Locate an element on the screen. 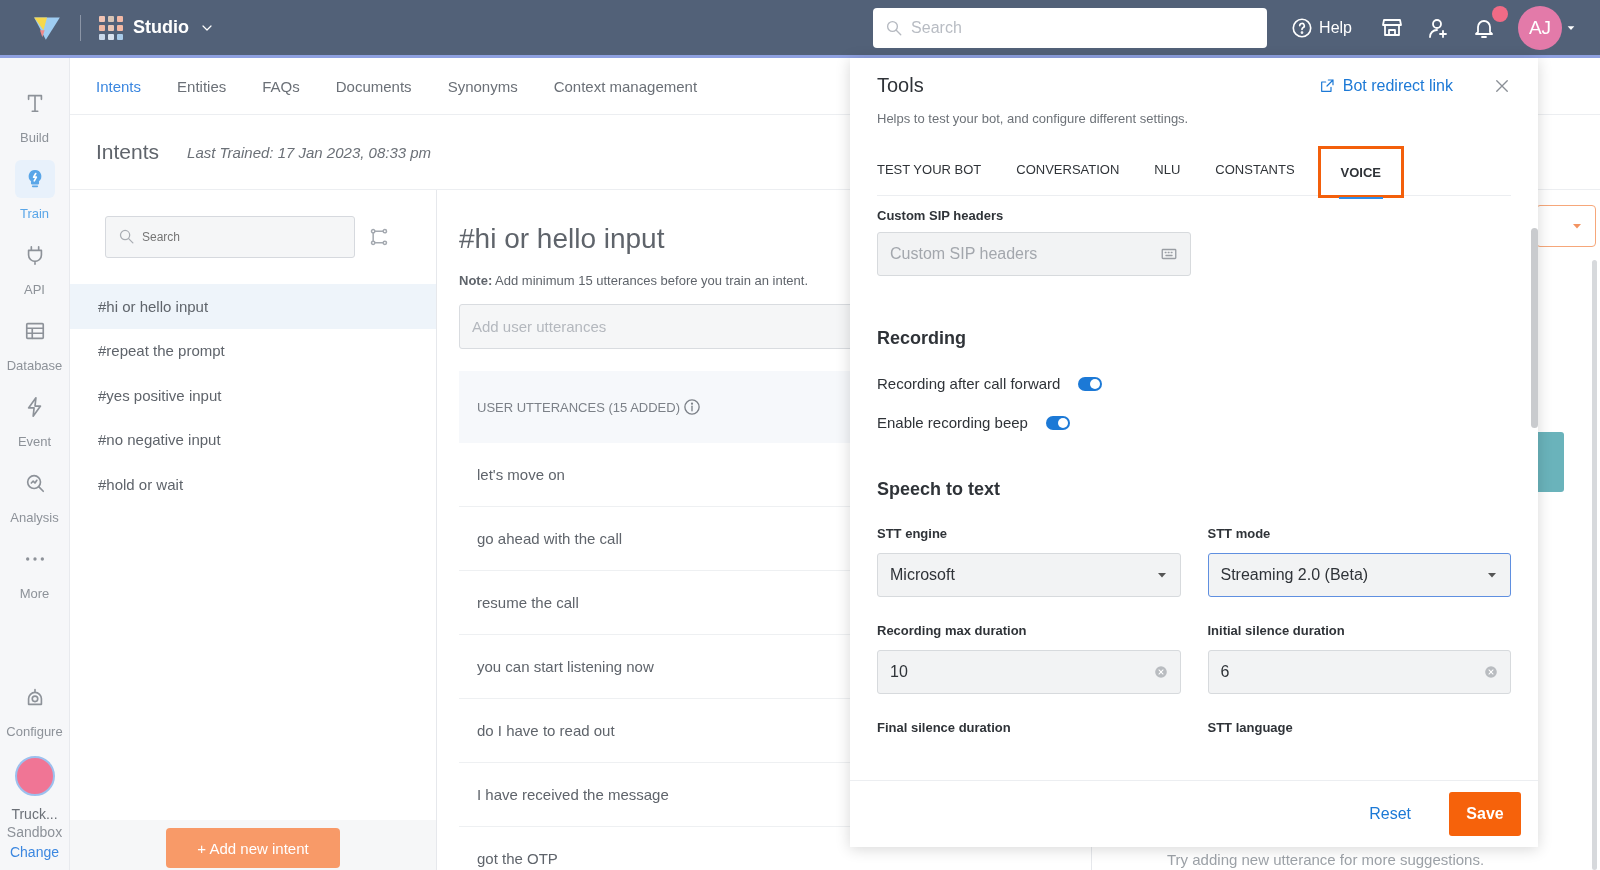 Image resolution: width=1600 pixels, height=870 pixels. number-input-field: 10 is located at coordinates (1029, 672).